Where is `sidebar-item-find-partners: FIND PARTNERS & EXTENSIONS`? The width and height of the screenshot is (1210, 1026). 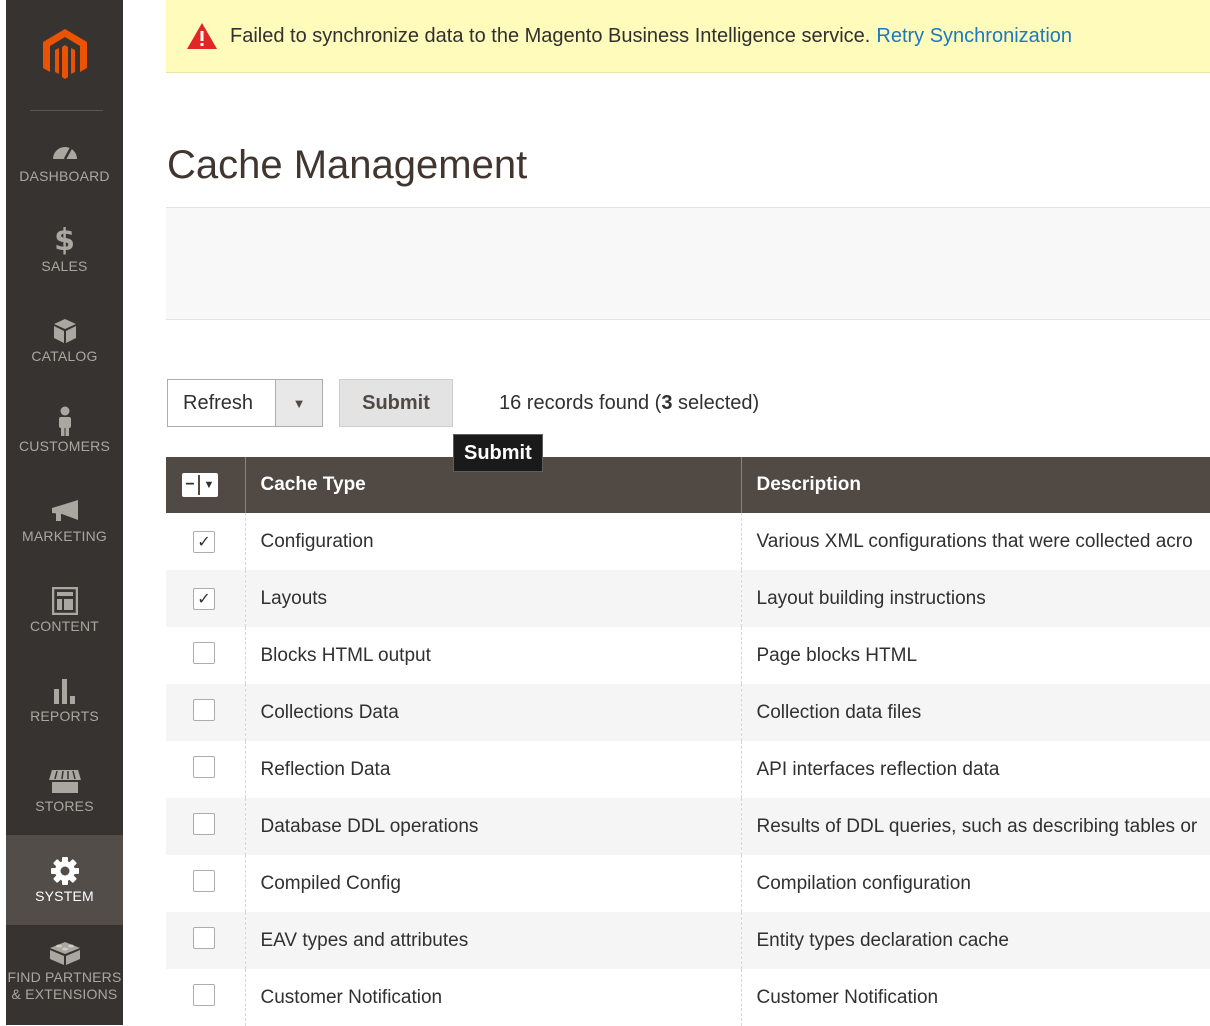 sidebar-item-find-partners: FIND PARTNERS & EXTENSIONS is located at coordinates (64, 970).